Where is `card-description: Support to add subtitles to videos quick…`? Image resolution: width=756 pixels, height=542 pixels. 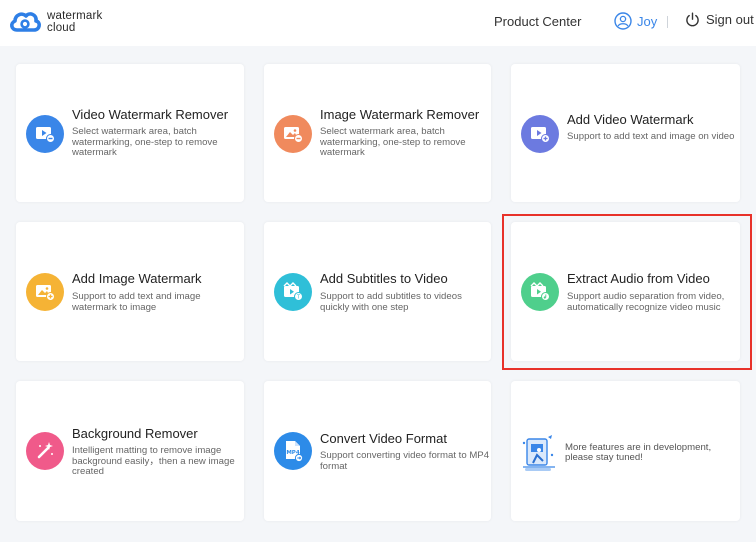 card-description: Support to add subtitles to videos quick… is located at coordinates (391, 302).